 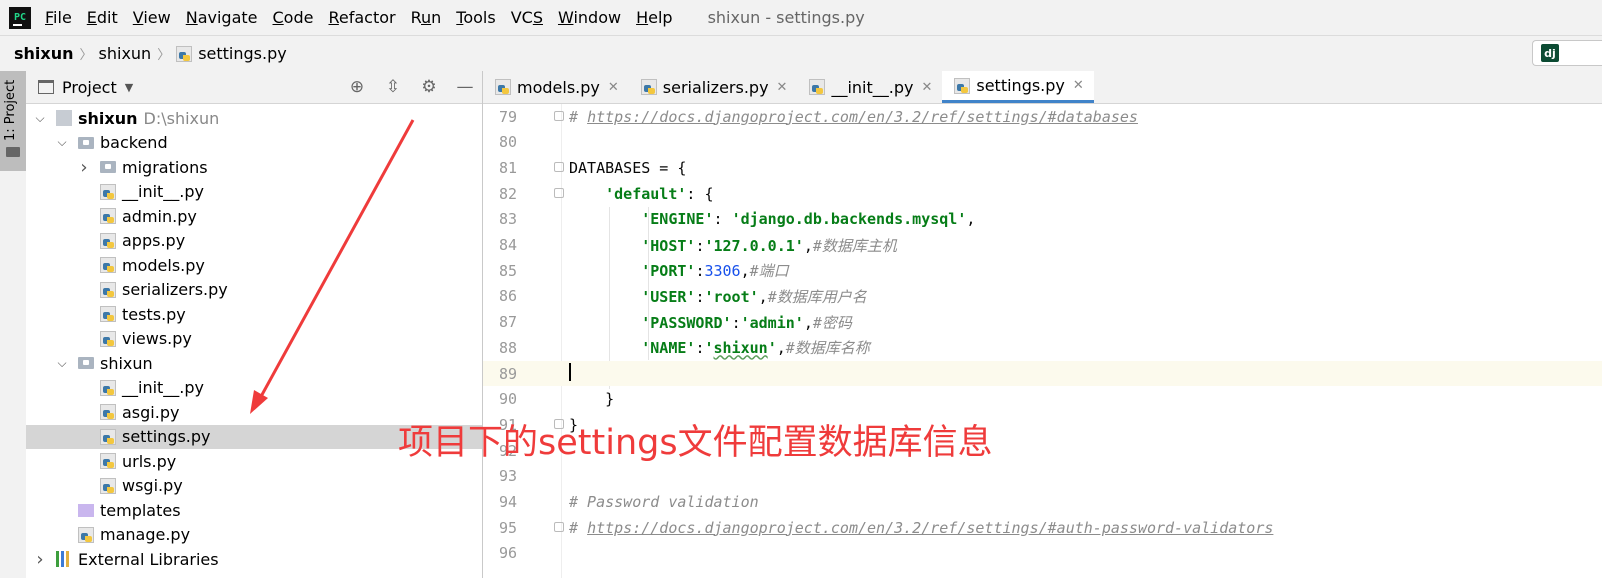 I want to click on code-token: DATABASES = {, so click(x=628, y=167).